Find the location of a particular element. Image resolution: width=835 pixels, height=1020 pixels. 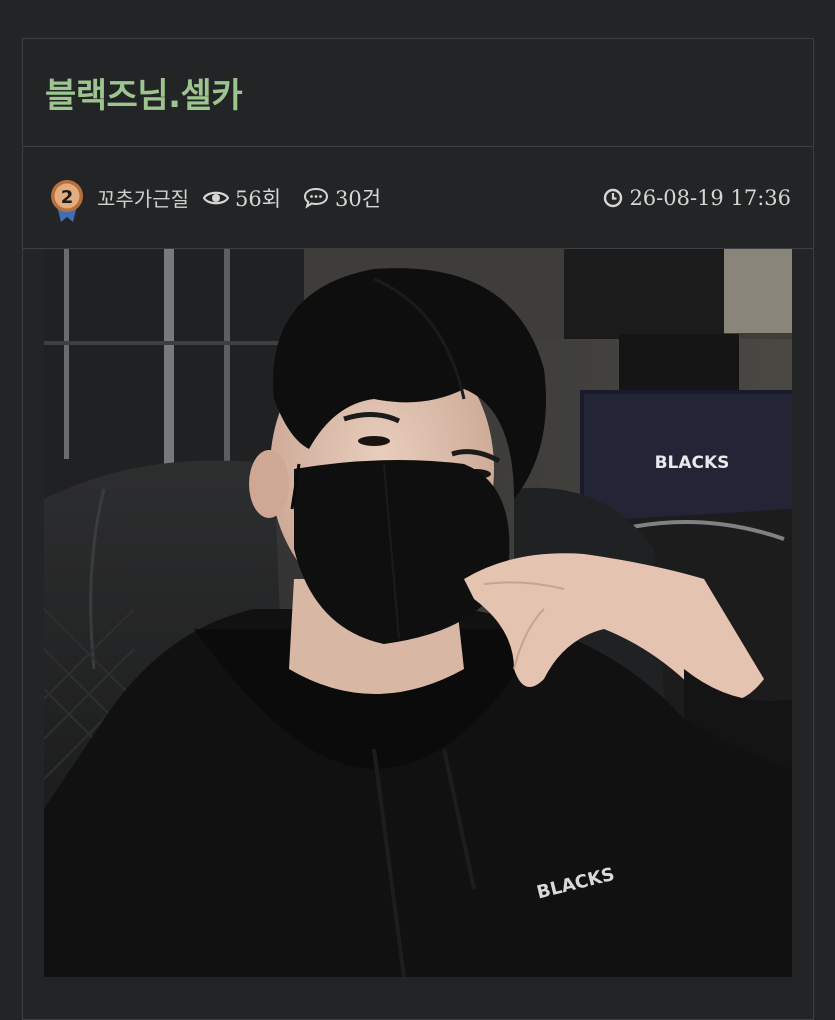

comments-count: 30건 is located at coordinates (342, 198).